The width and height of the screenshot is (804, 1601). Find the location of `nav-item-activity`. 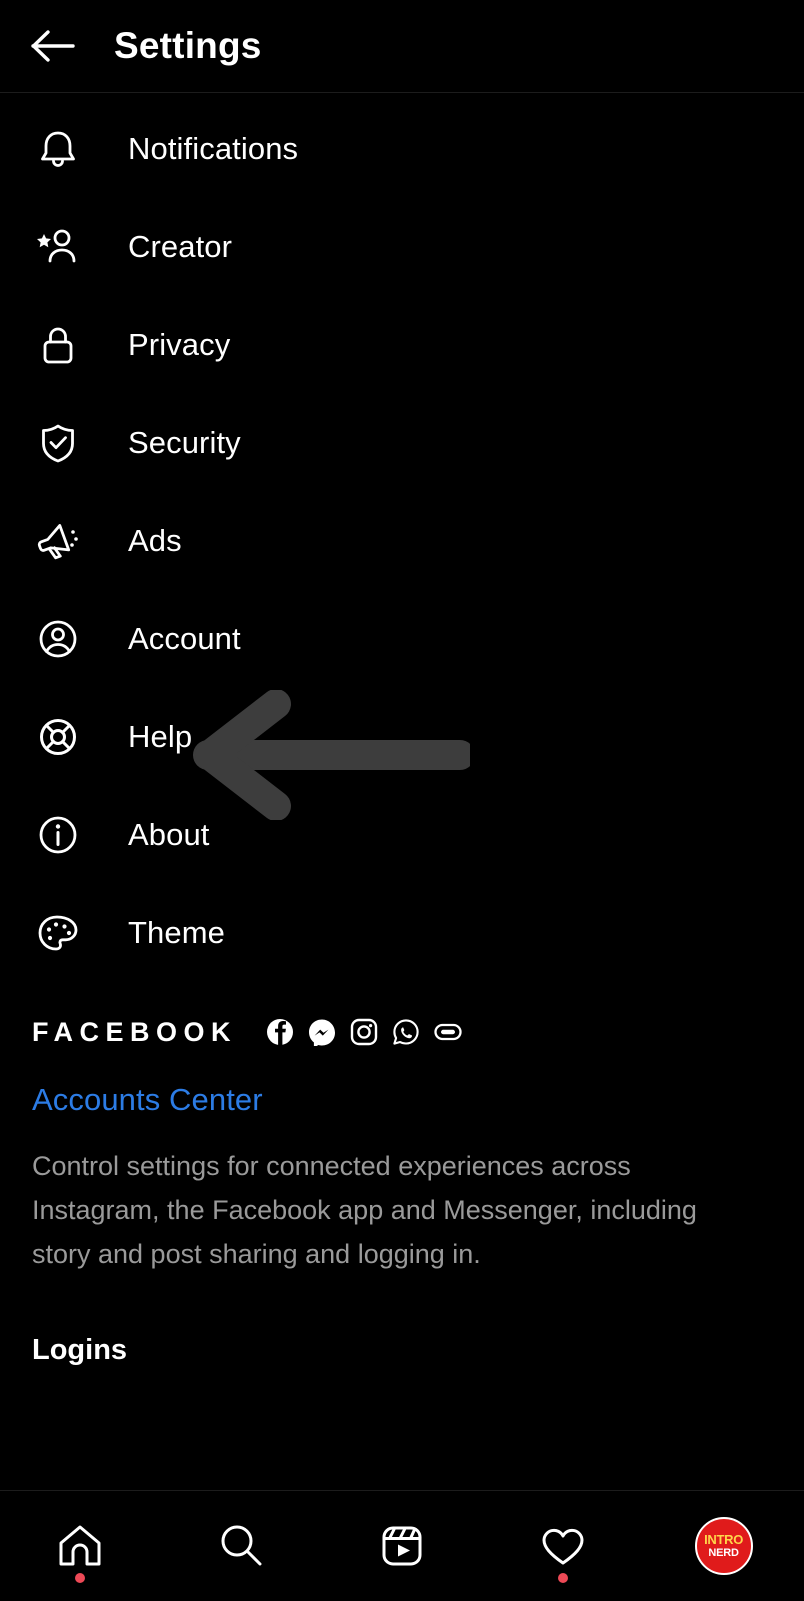

nav-item-activity is located at coordinates (563, 1546).